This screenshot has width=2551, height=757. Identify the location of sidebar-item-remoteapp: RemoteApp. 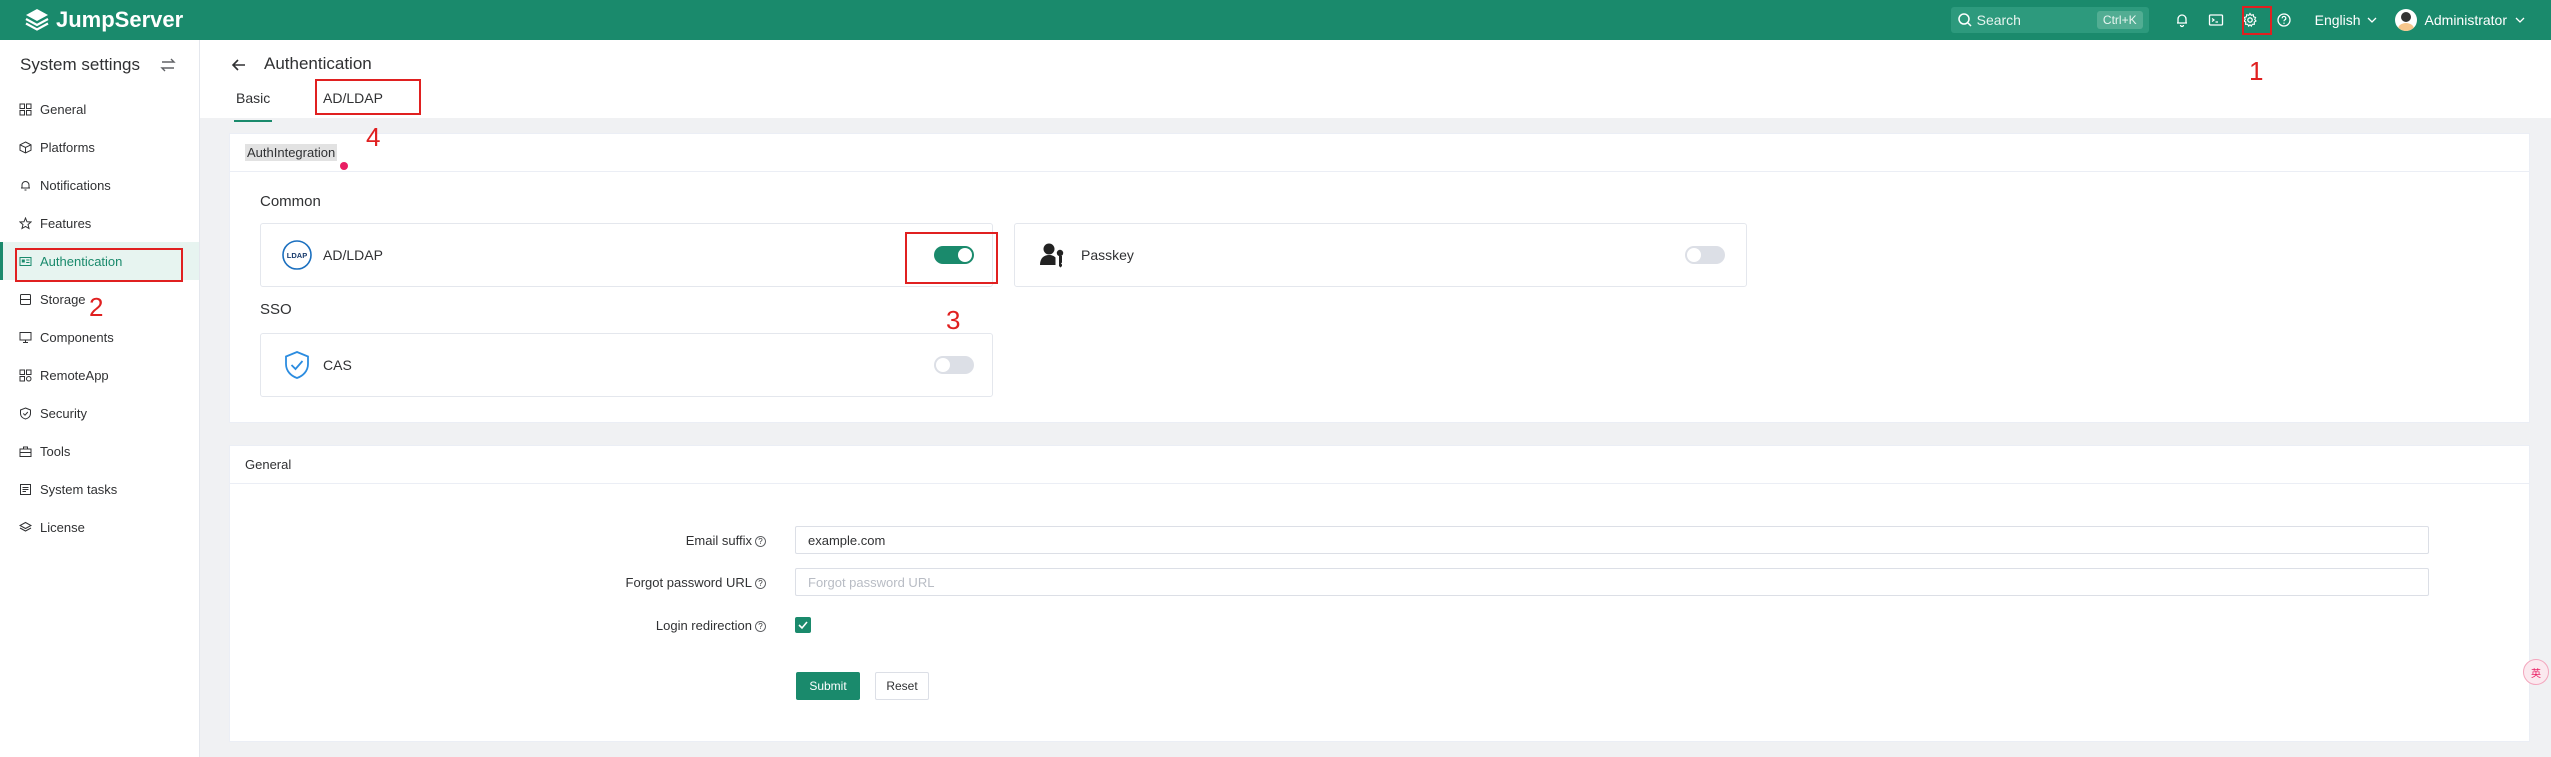
(99, 375).